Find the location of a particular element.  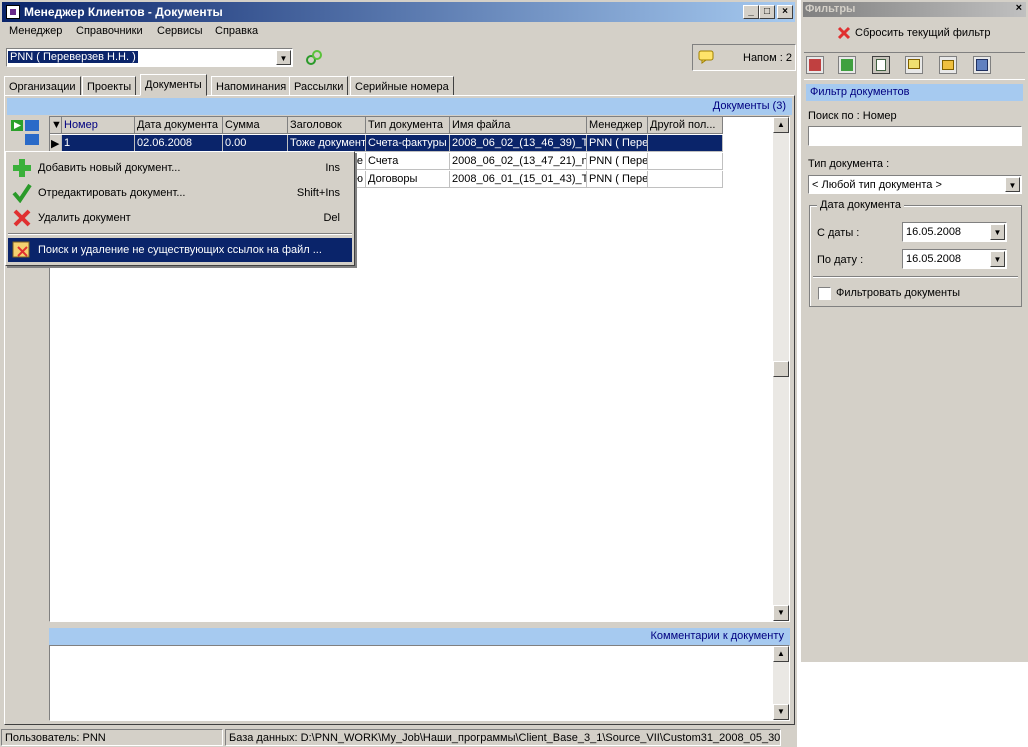

menu-references: Справочники is located at coordinates (109, 31).